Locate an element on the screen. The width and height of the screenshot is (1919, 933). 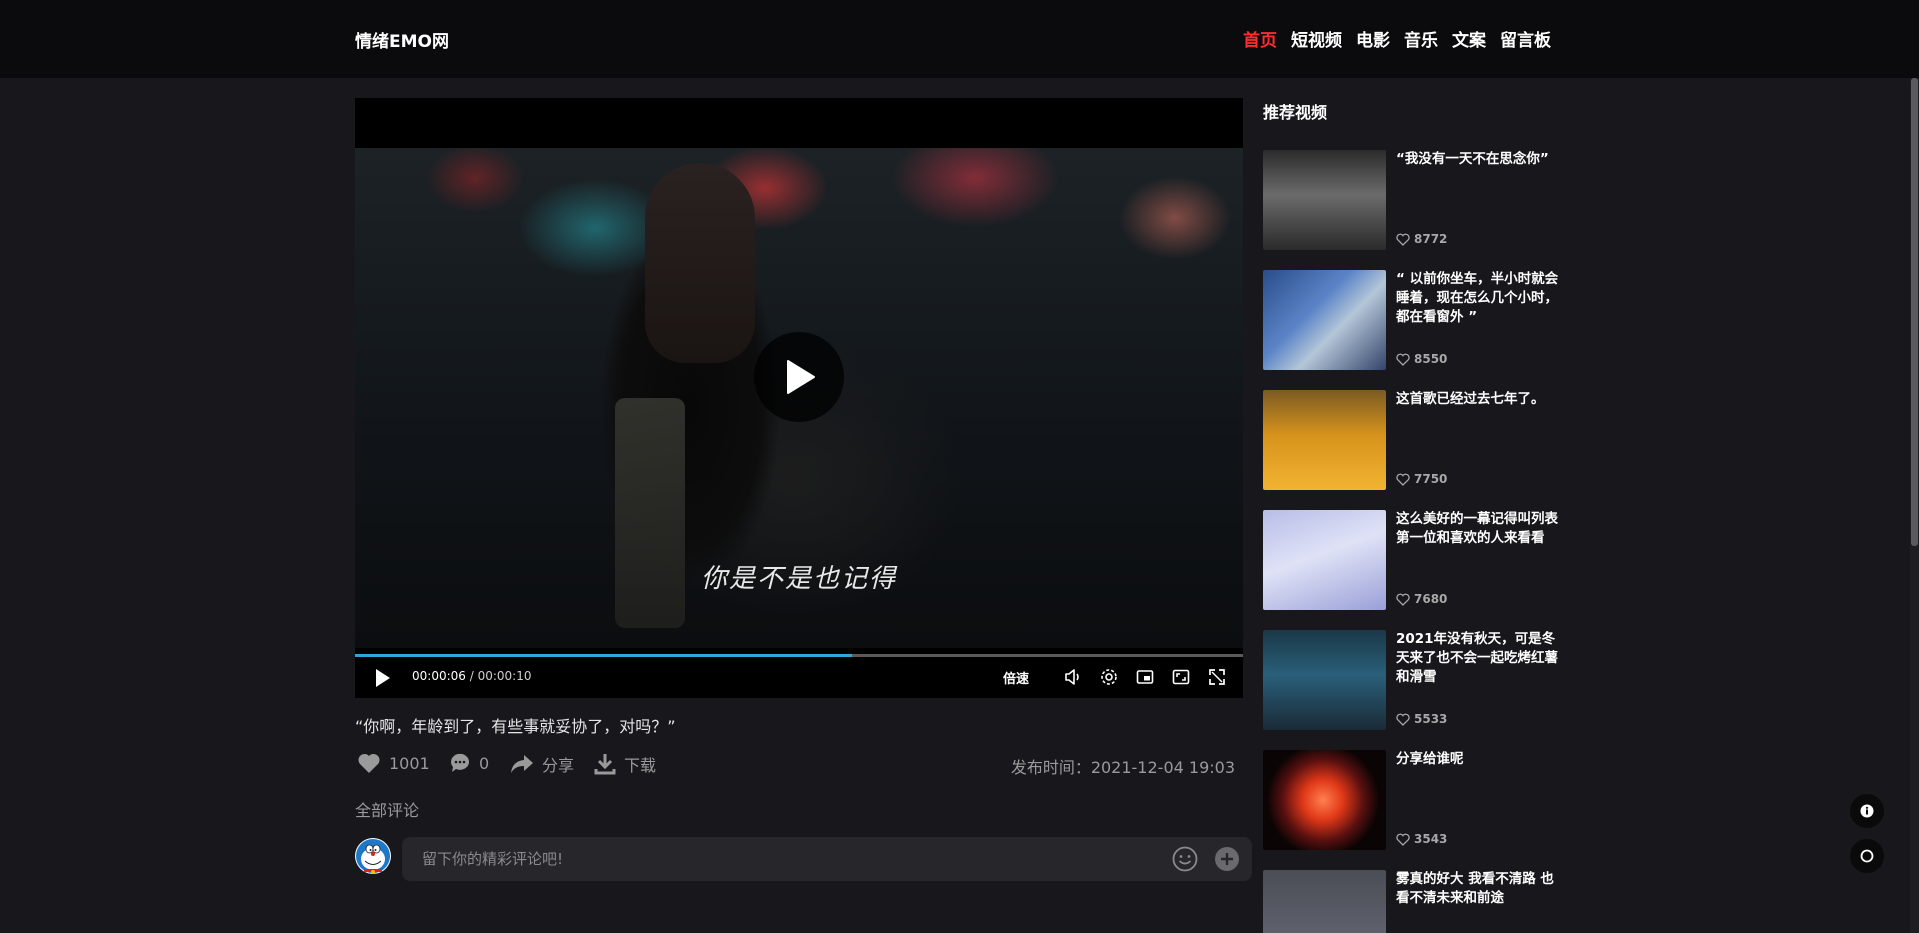
recommended-video-likes: 8550 is located at coordinates (1421, 359).